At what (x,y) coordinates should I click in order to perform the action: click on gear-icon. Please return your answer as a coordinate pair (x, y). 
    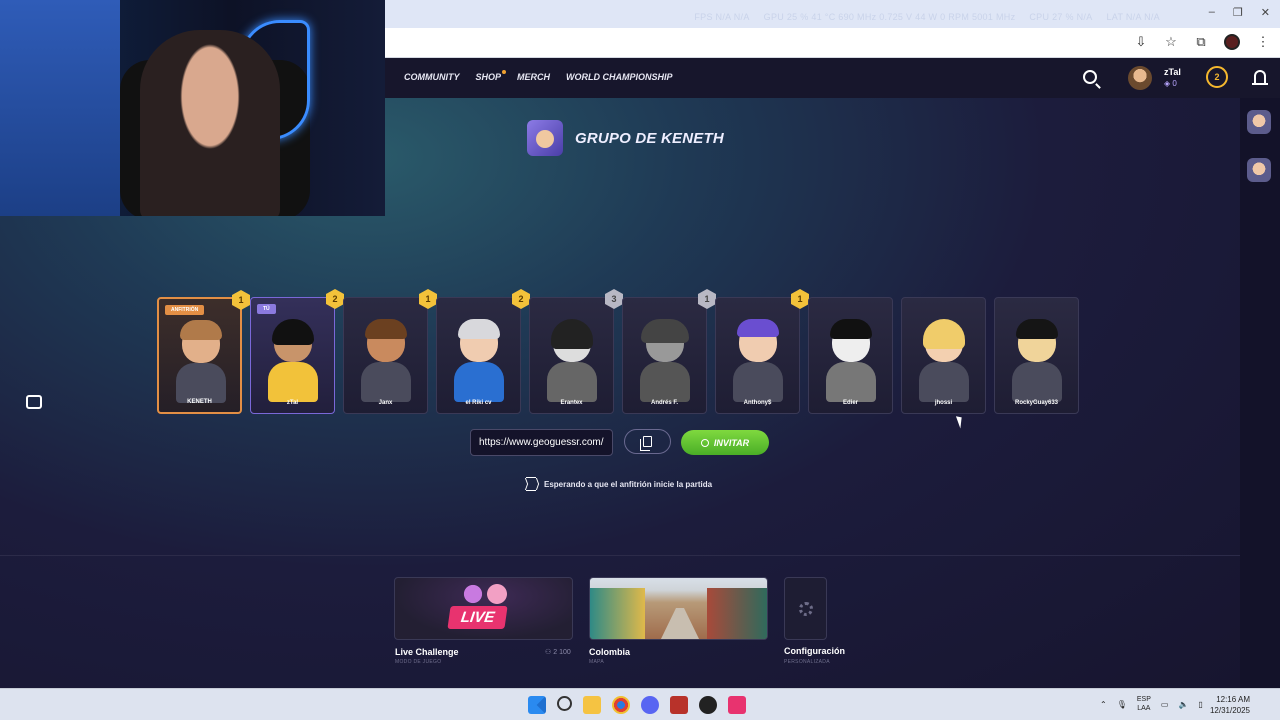
    Looking at the image, I should click on (805, 608).